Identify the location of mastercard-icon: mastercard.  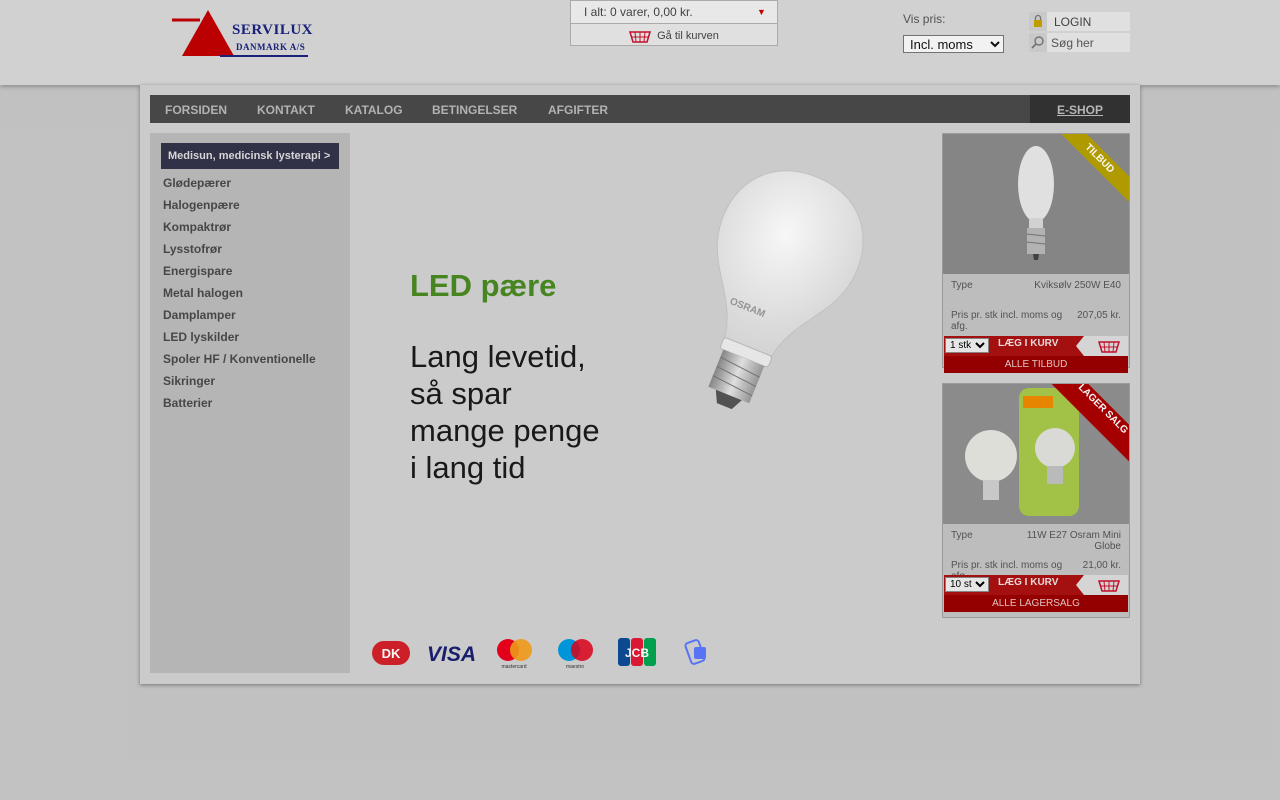
(514, 654).